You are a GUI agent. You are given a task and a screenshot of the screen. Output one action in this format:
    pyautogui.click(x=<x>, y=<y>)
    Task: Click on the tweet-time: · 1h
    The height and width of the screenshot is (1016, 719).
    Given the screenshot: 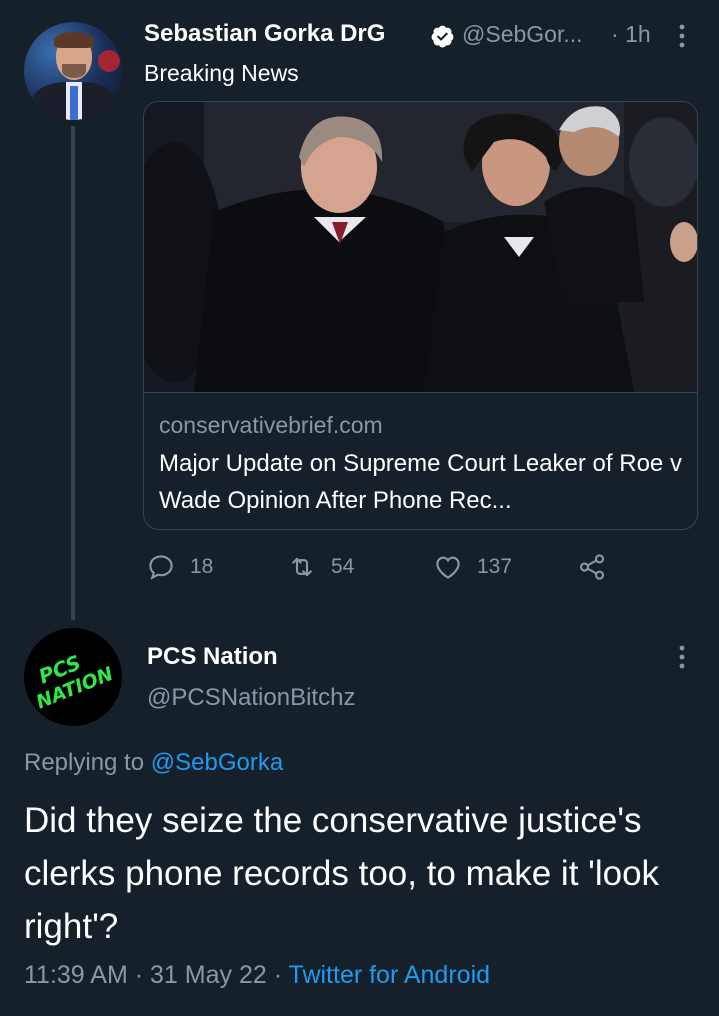 What is the action you would take?
    pyautogui.click(x=631, y=34)
    